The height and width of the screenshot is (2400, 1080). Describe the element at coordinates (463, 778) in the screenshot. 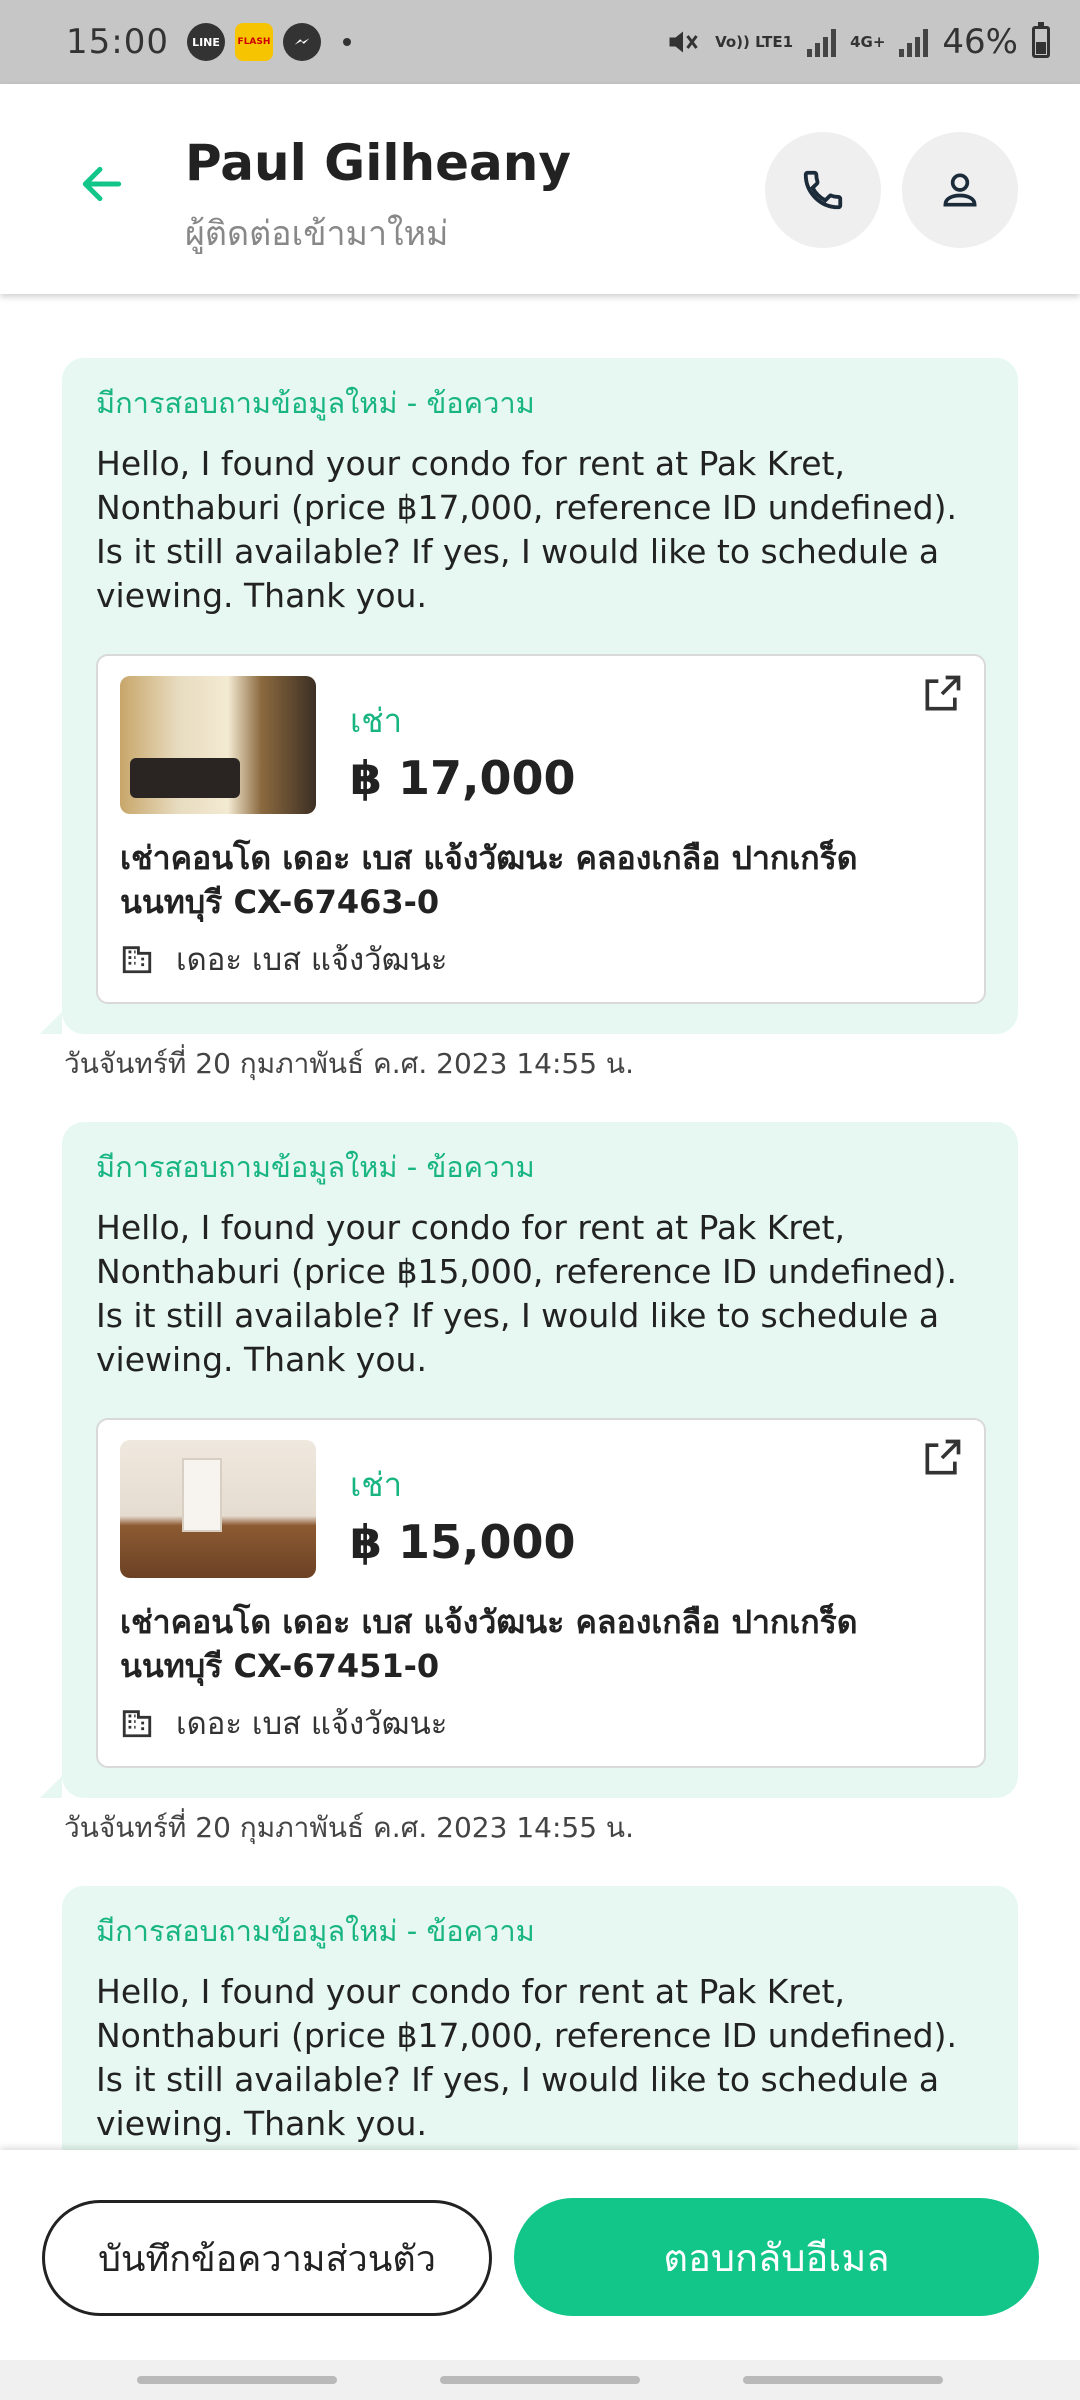

I see `listing-price: ฿ 17,000` at that location.